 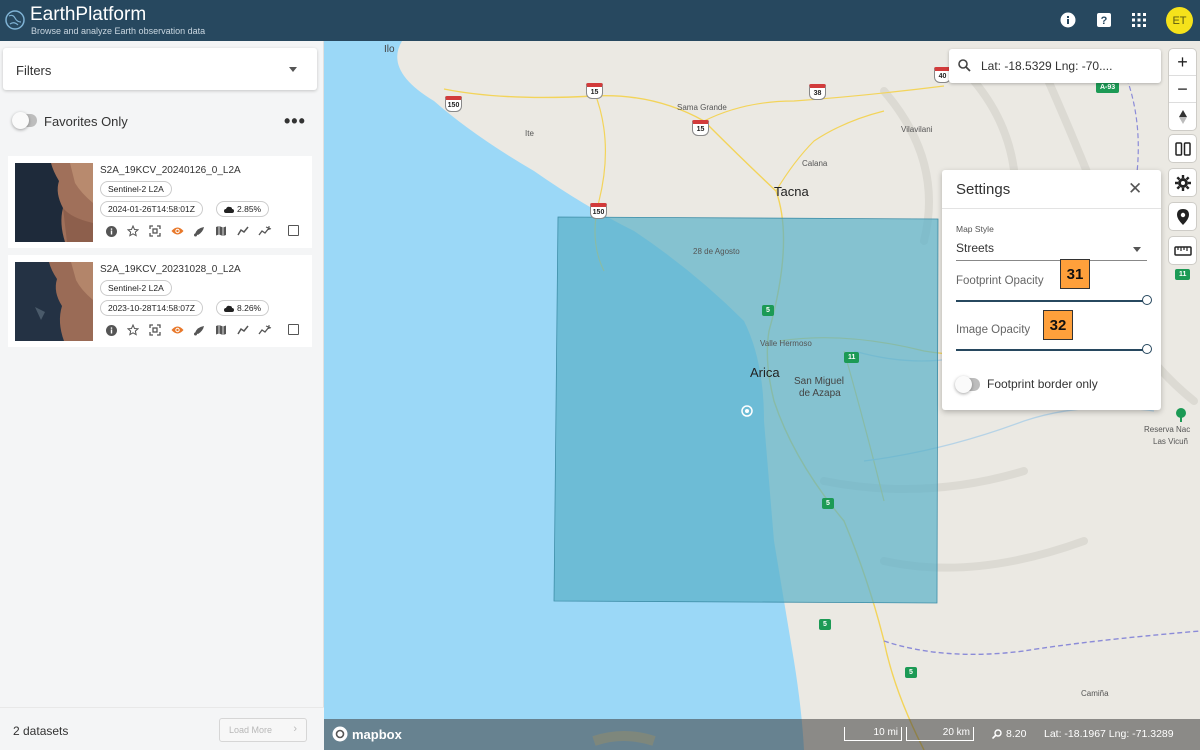 What do you see at coordinates (243, 209) in the screenshot?
I see `cloud-cover-chip: 2.85%` at bounding box center [243, 209].